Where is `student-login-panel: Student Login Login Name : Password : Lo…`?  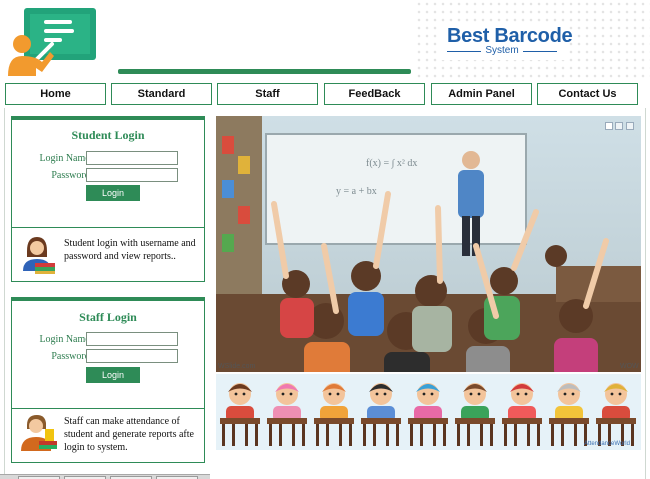
student-login-panel: Student Login Login Name : Password : Lo… is located at coordinates (108, 199).